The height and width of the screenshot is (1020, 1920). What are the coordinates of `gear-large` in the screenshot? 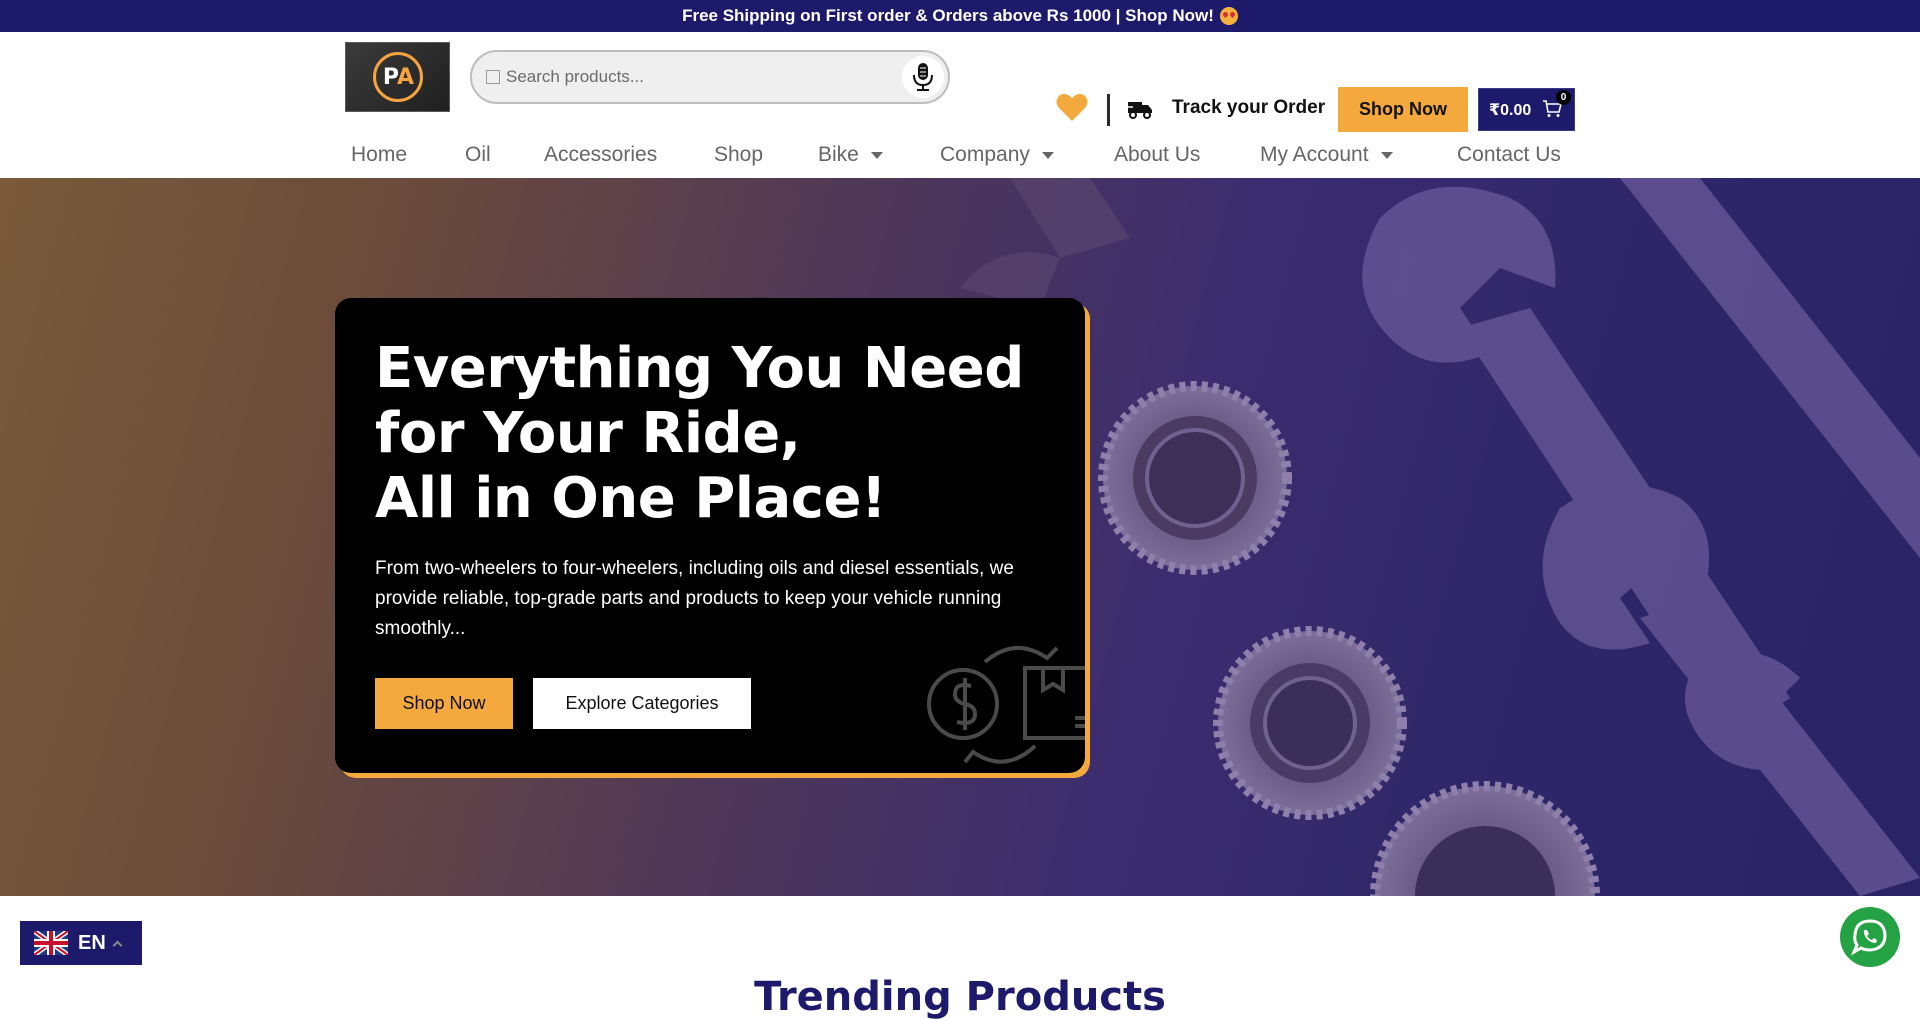 It's located at (1195, 478).